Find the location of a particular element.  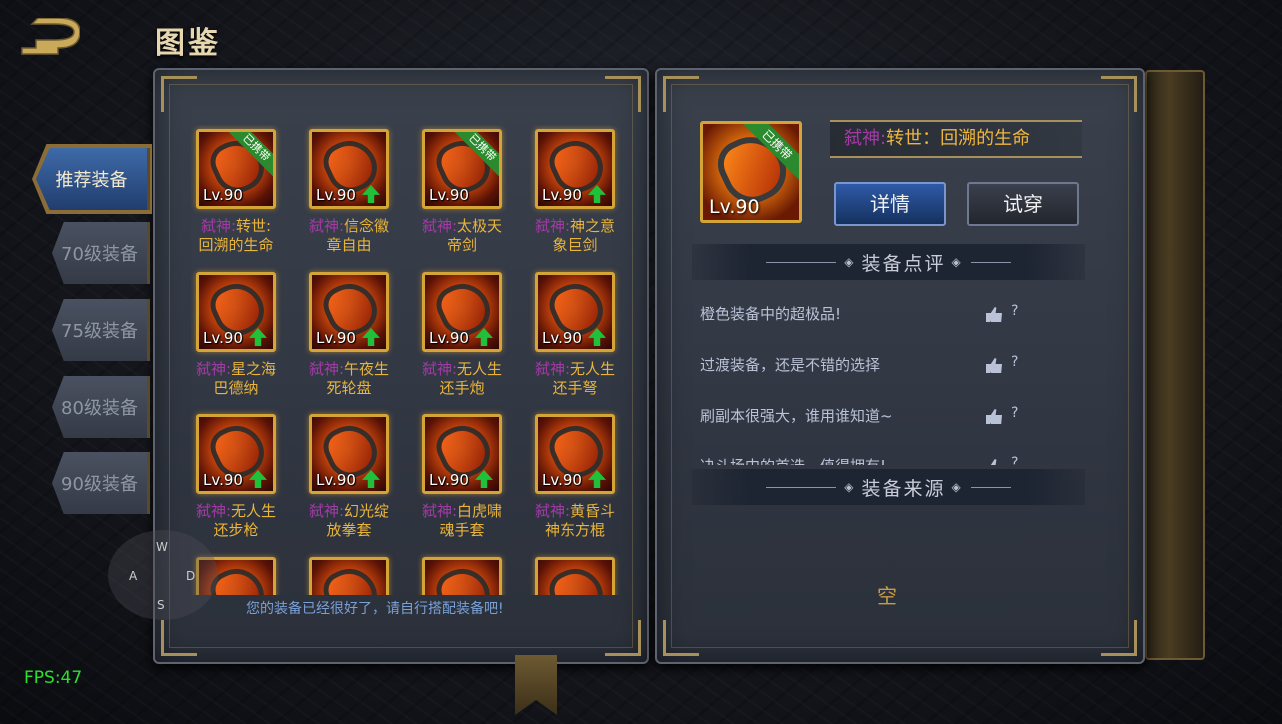

key-w: W is located at coordinates (162, 547).